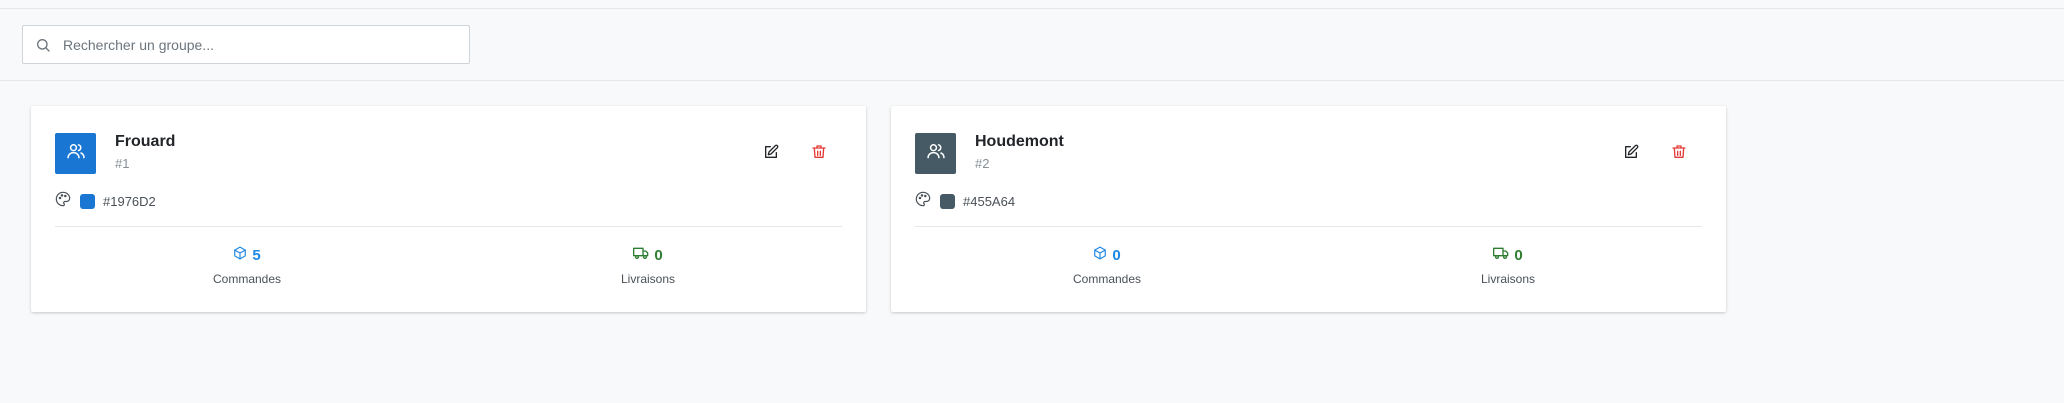  What do you see at coordinates (145, 141) in the screenshot?
I see `group-name: Frouard` at bounding box center [145, 141].